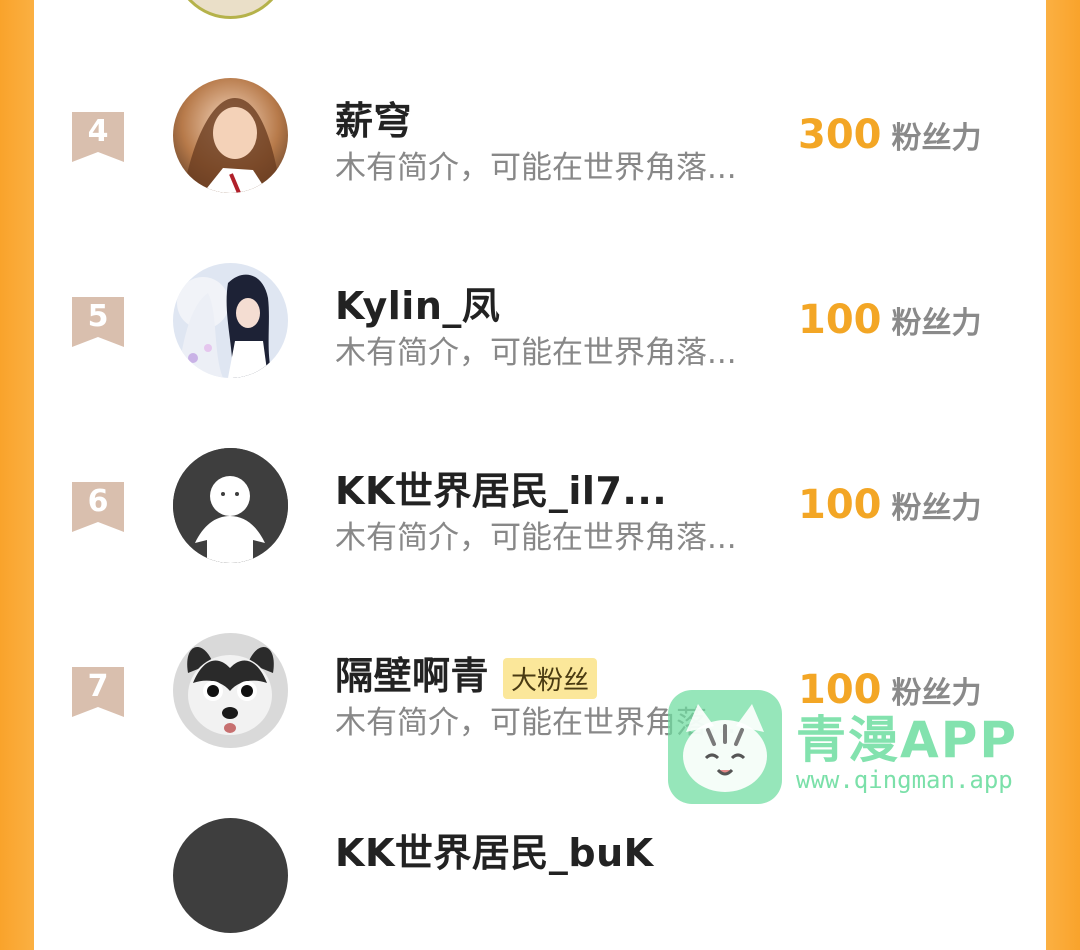  I want to click on ranking-row: KK世界居民_buK, so click(540, 875).